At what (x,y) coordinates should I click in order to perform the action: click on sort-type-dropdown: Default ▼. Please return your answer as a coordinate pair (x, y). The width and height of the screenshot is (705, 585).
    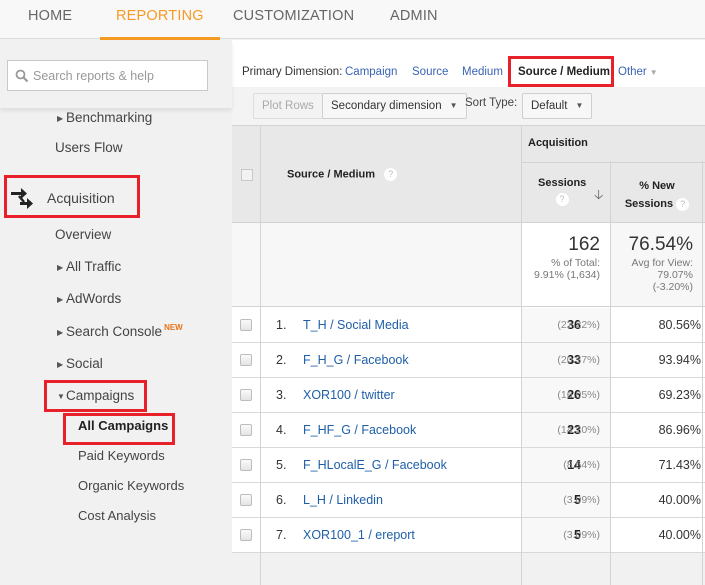
    Looking at the image, I should click on (557, 106).